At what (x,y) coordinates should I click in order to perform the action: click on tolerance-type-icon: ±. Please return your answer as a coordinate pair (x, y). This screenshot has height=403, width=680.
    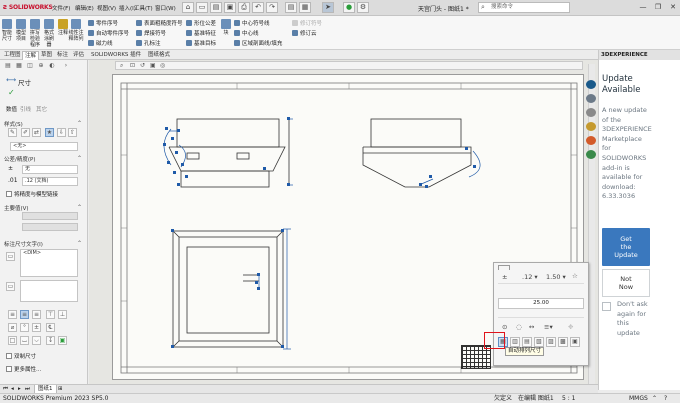
    Looking at the image, I should click on (504, 277).